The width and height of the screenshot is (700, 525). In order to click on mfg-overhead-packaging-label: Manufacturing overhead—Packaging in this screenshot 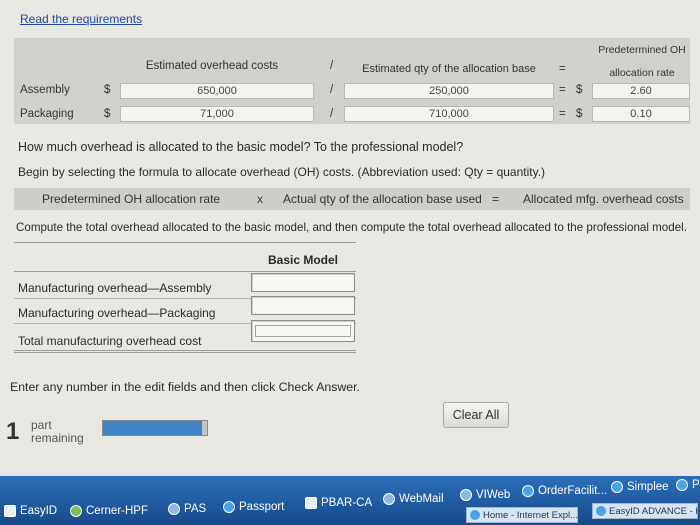, I will do `click(117, 313)`.